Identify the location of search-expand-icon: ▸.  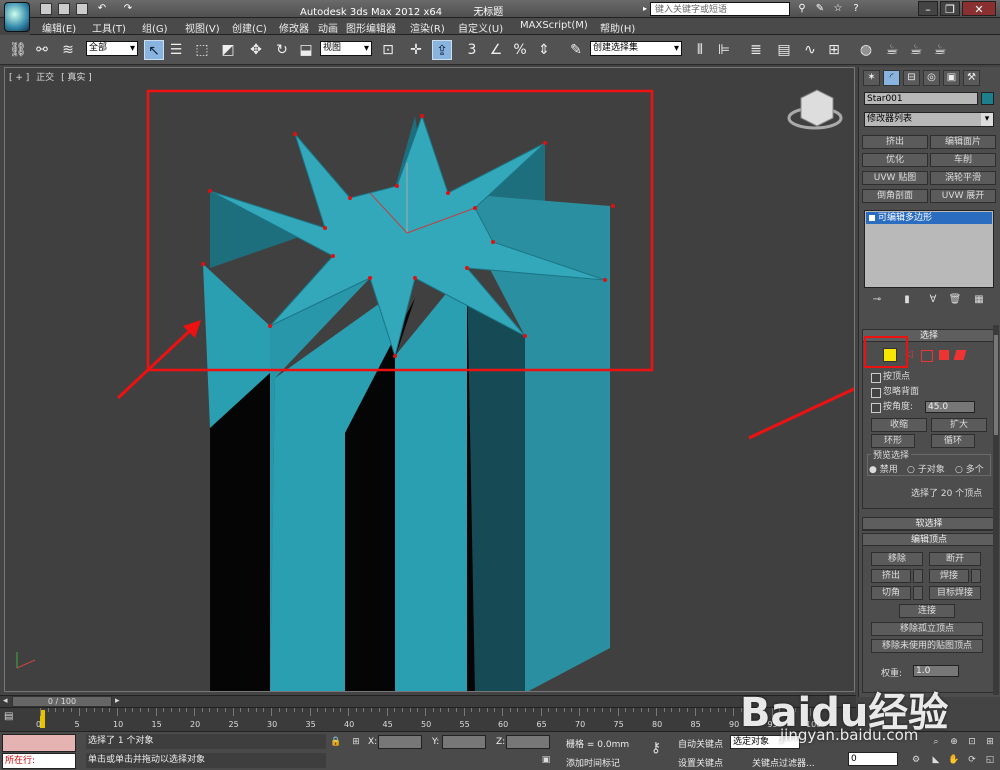
(645, 8).